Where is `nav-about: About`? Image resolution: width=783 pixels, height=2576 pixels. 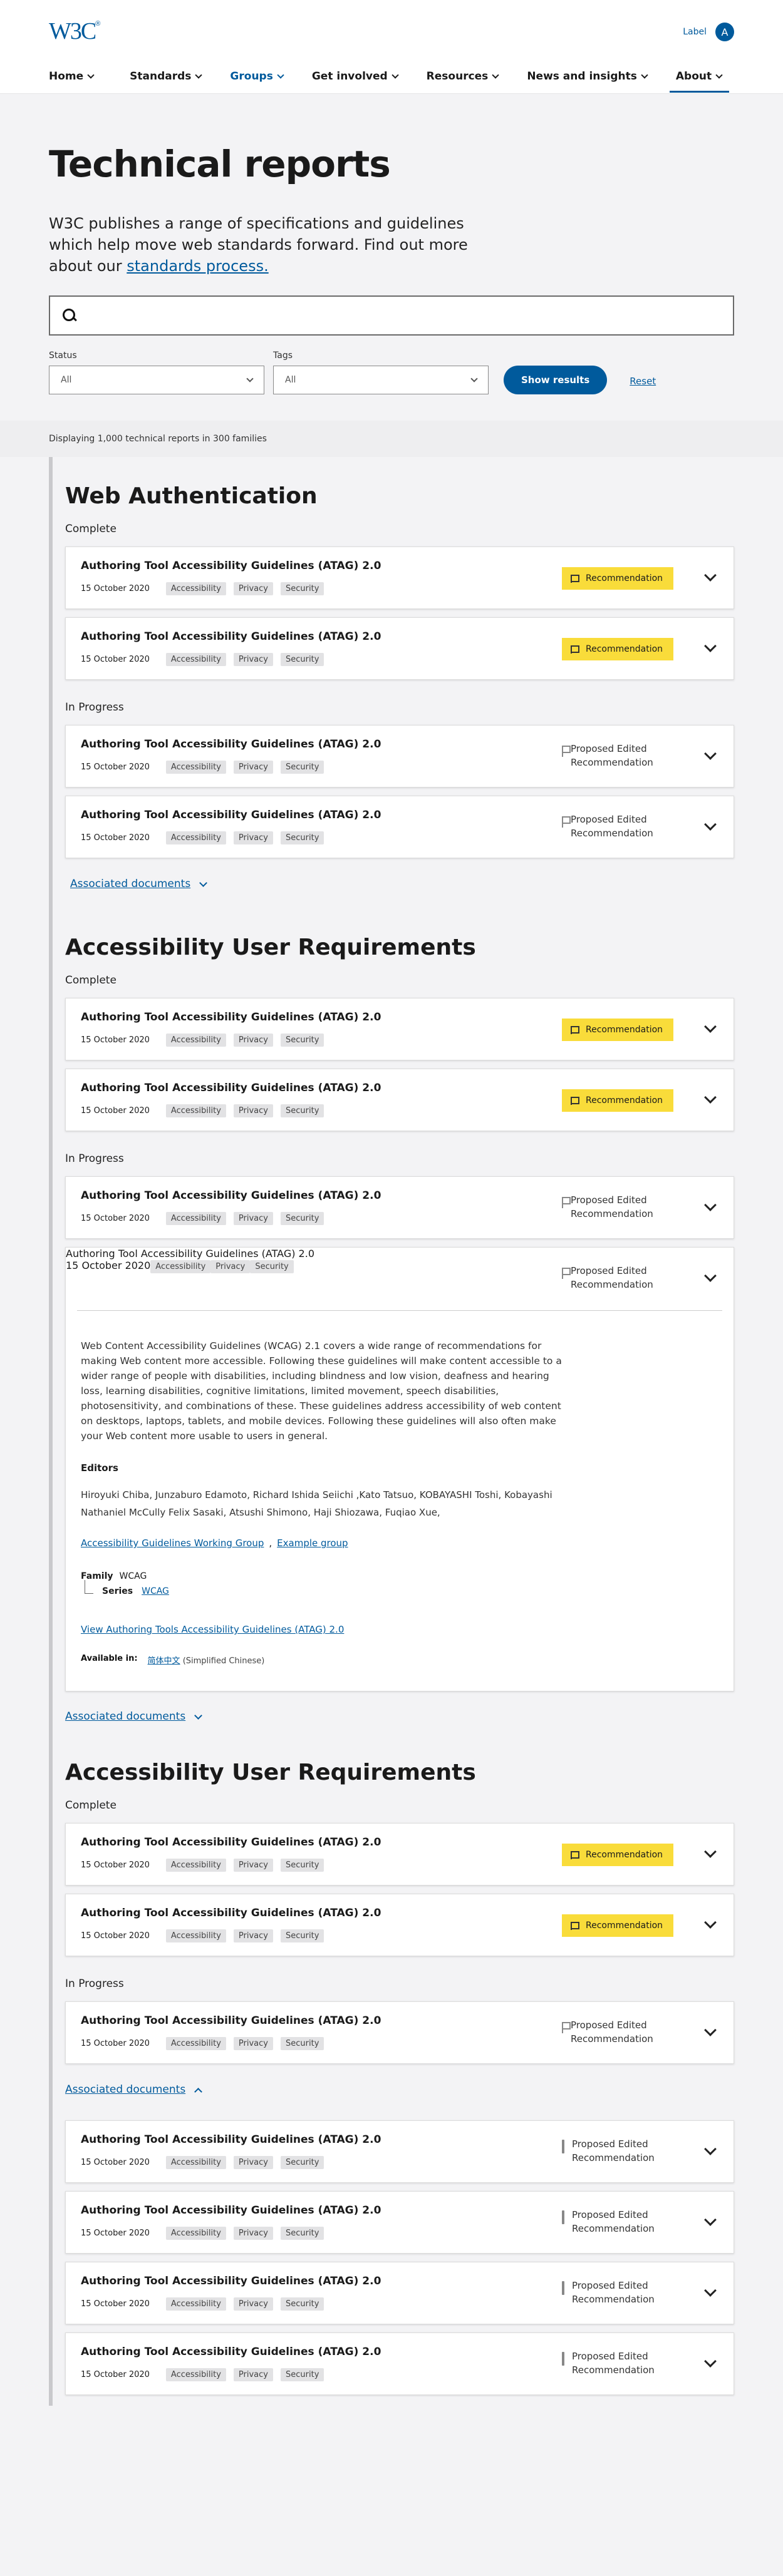
nav-about: About is located at coordinates (699, 77).